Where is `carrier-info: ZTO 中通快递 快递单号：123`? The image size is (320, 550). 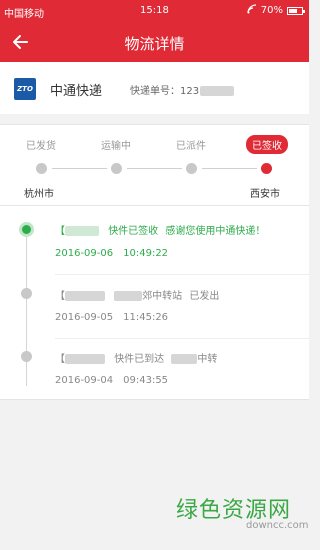
carrier-info: ZTO 中通快递 快递单号：123 is located at coordinates (154, 88).